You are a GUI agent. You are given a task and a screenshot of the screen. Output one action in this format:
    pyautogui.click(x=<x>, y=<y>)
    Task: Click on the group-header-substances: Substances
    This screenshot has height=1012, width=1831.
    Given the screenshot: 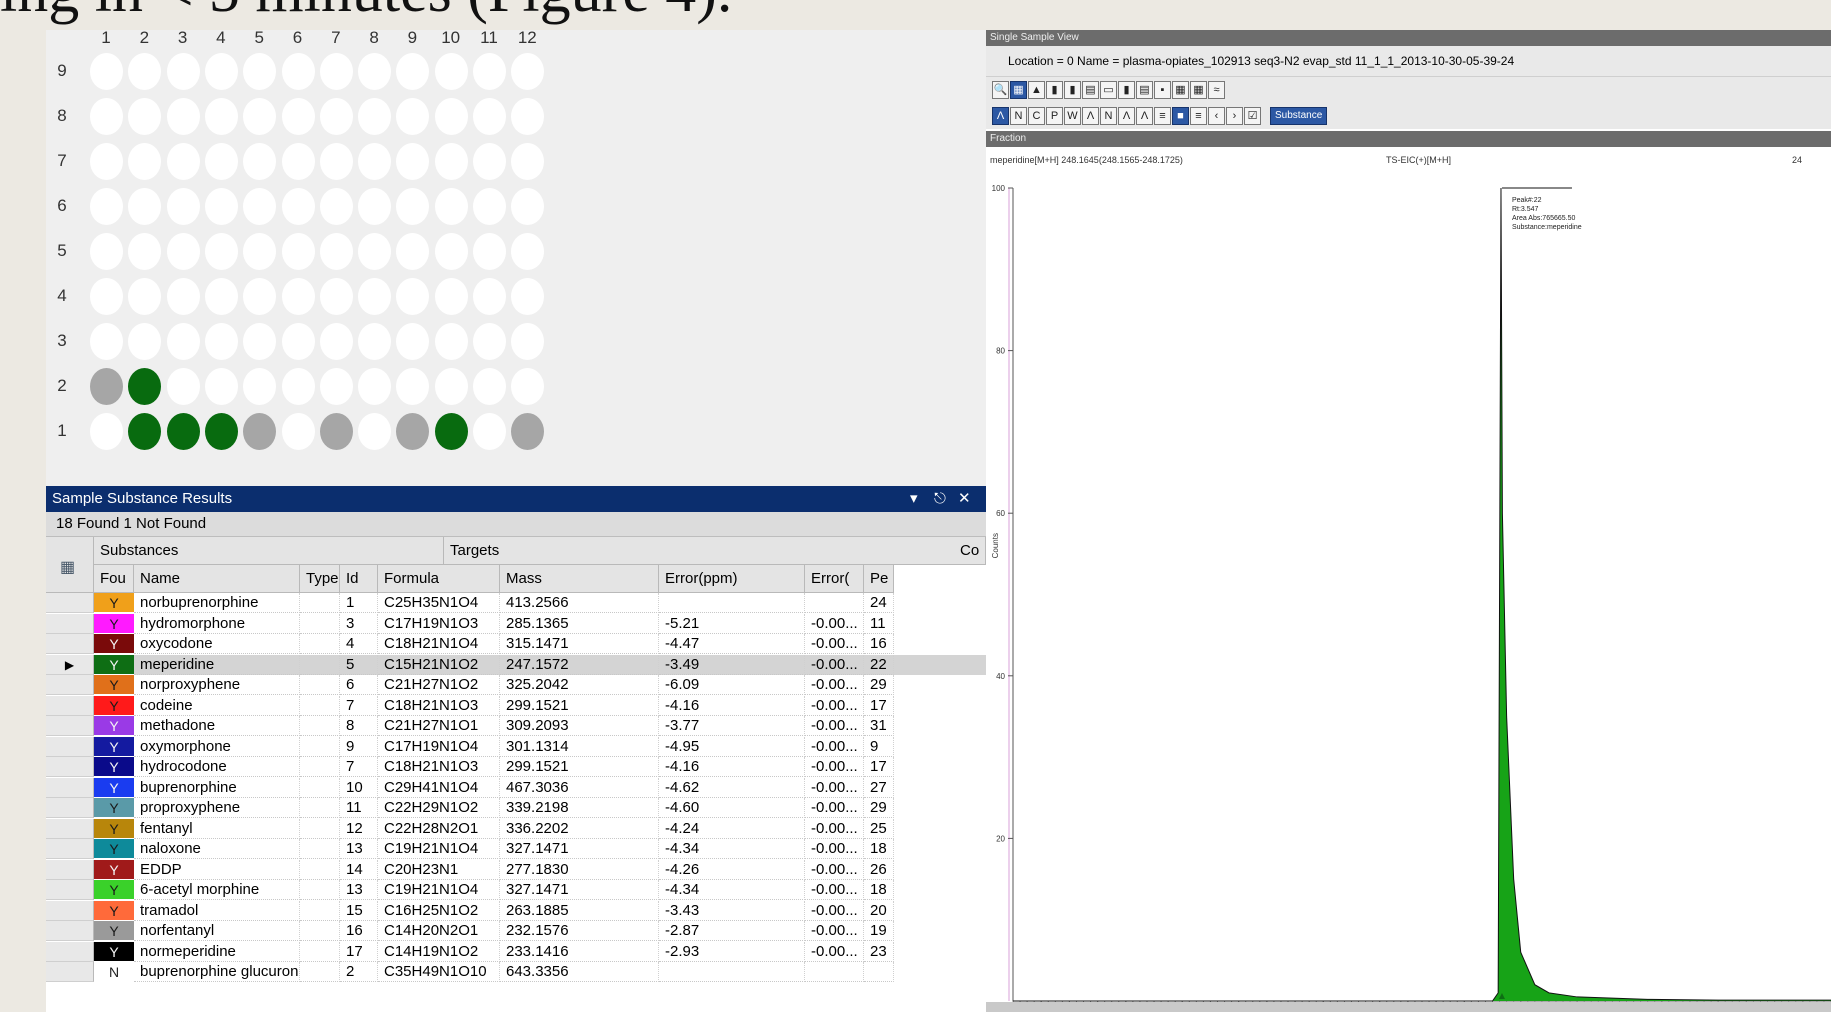 What is the action you would take?
    pyautogui.click(x=269, y=551)
    